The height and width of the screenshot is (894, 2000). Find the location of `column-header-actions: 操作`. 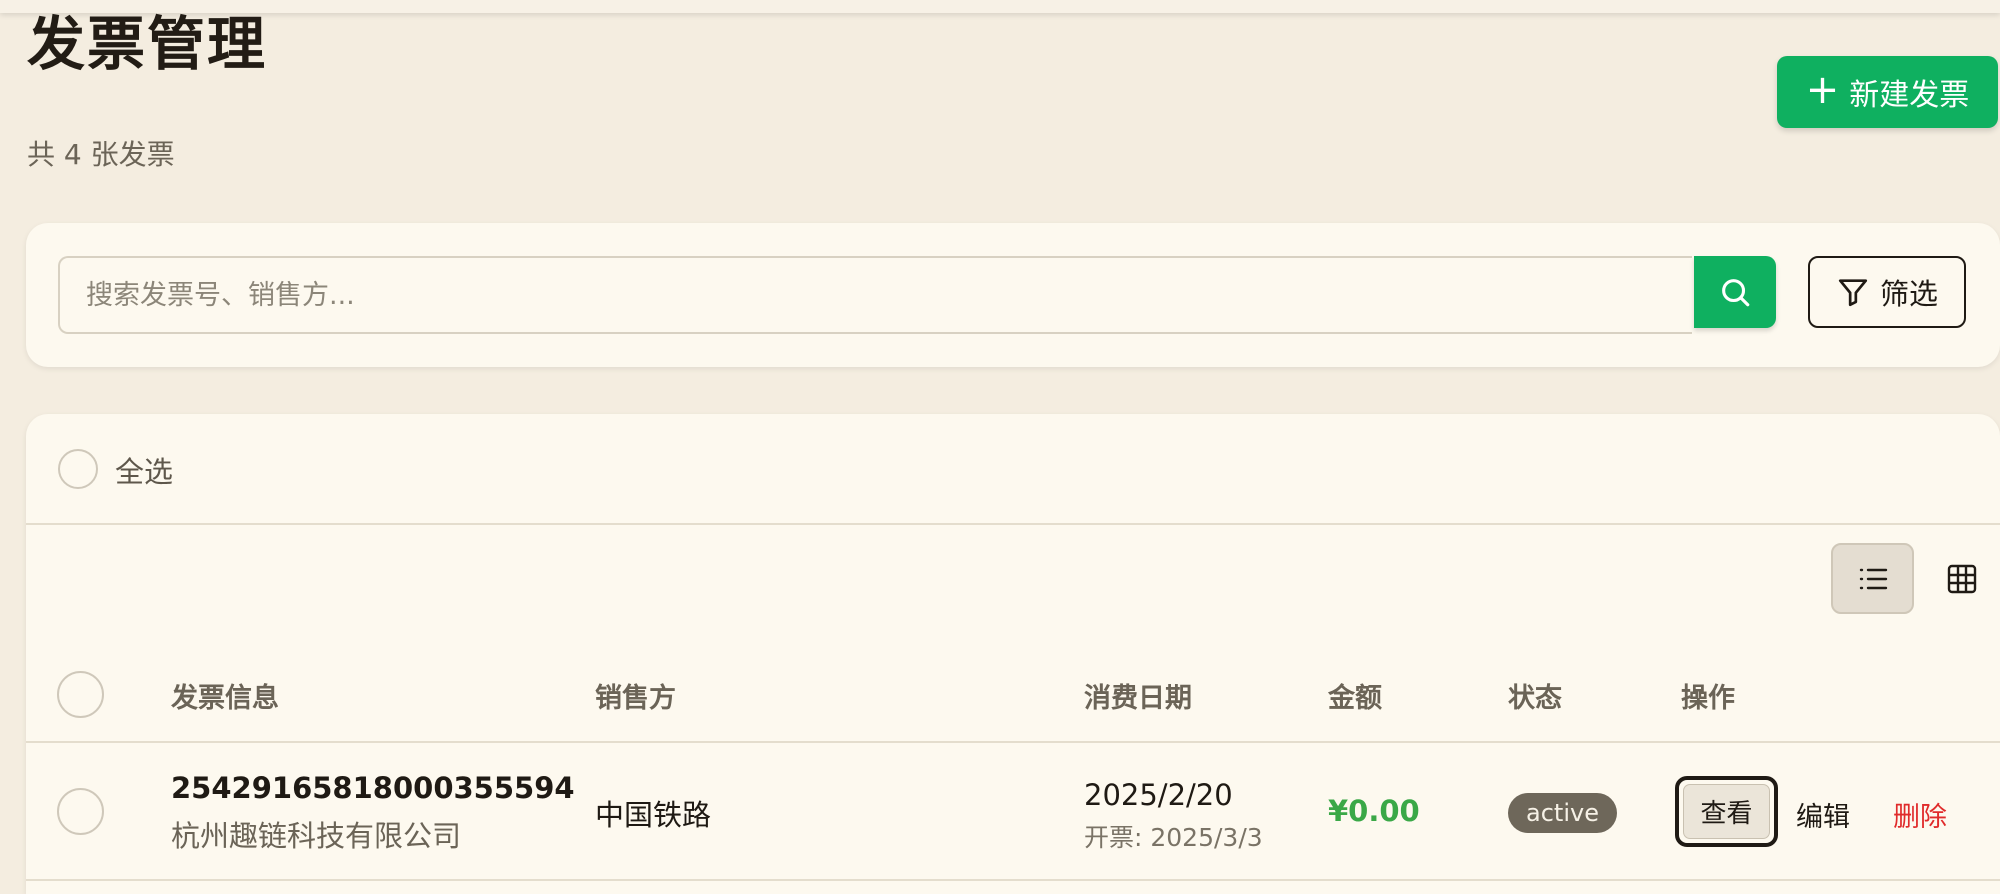

column-header-actions: 操作 is located at coordinates (1708, 698).